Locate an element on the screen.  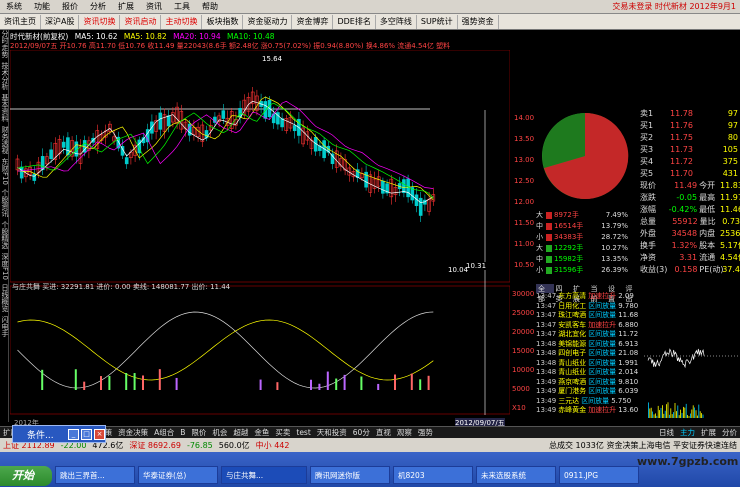
left-tab-3: 财务透视 is located at coordinates (4, 140).